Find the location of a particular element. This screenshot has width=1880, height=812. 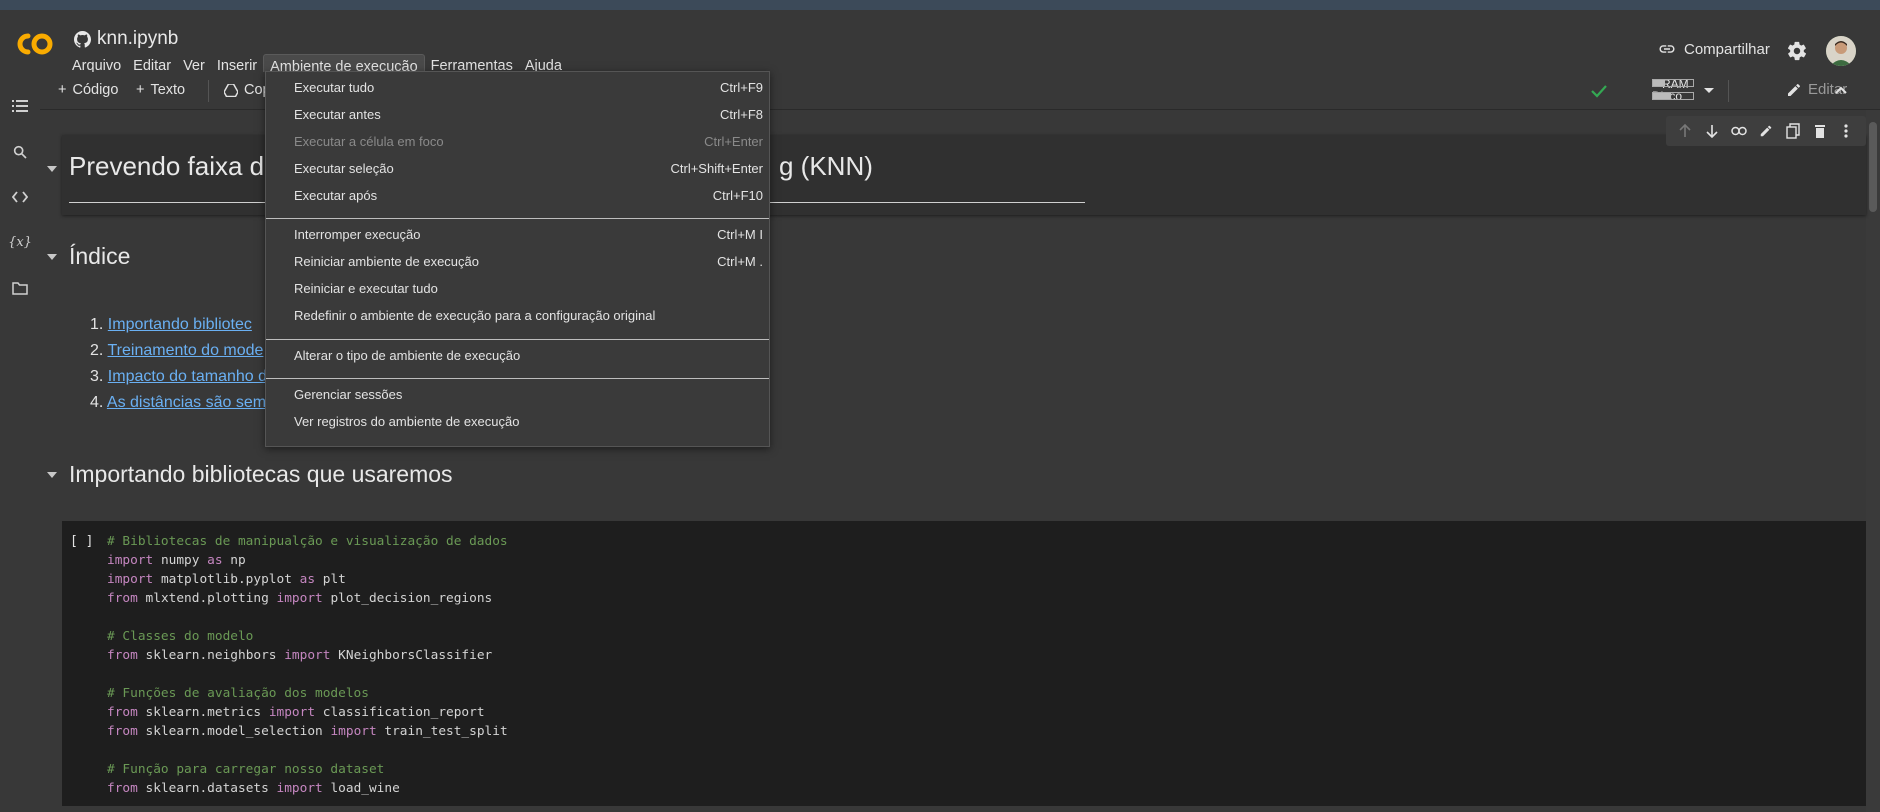

runtime-menu-item: Ver registros do ambiente de execução is located at coordinates (517, 421).